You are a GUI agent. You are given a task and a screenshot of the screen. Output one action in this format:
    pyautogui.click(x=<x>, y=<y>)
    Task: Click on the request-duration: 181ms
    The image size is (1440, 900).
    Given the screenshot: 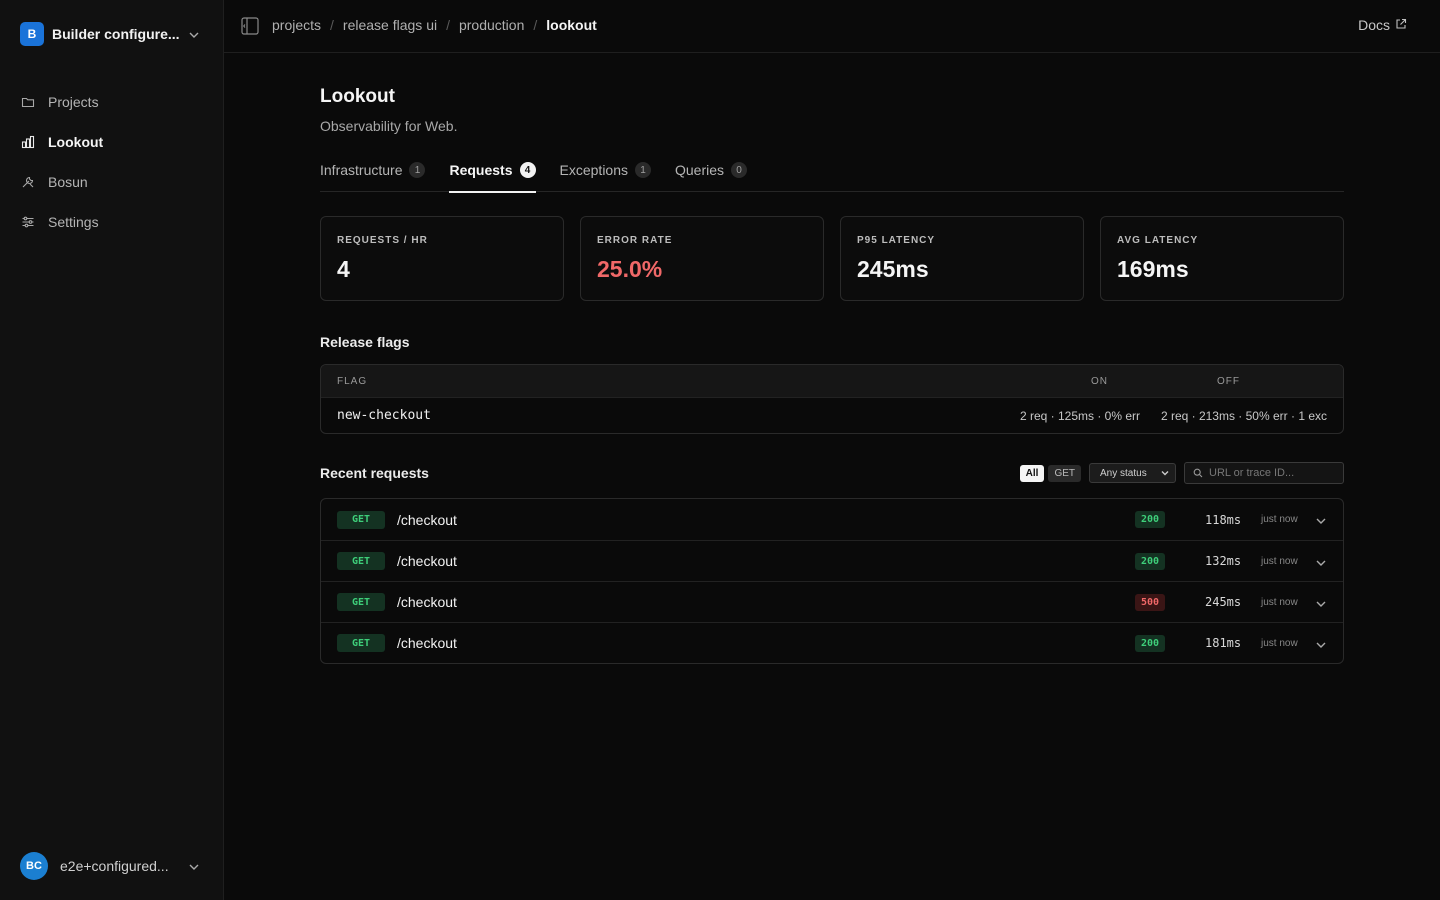 What is the action you would take?
    pyautogui.click(x=1223, y=643)
    